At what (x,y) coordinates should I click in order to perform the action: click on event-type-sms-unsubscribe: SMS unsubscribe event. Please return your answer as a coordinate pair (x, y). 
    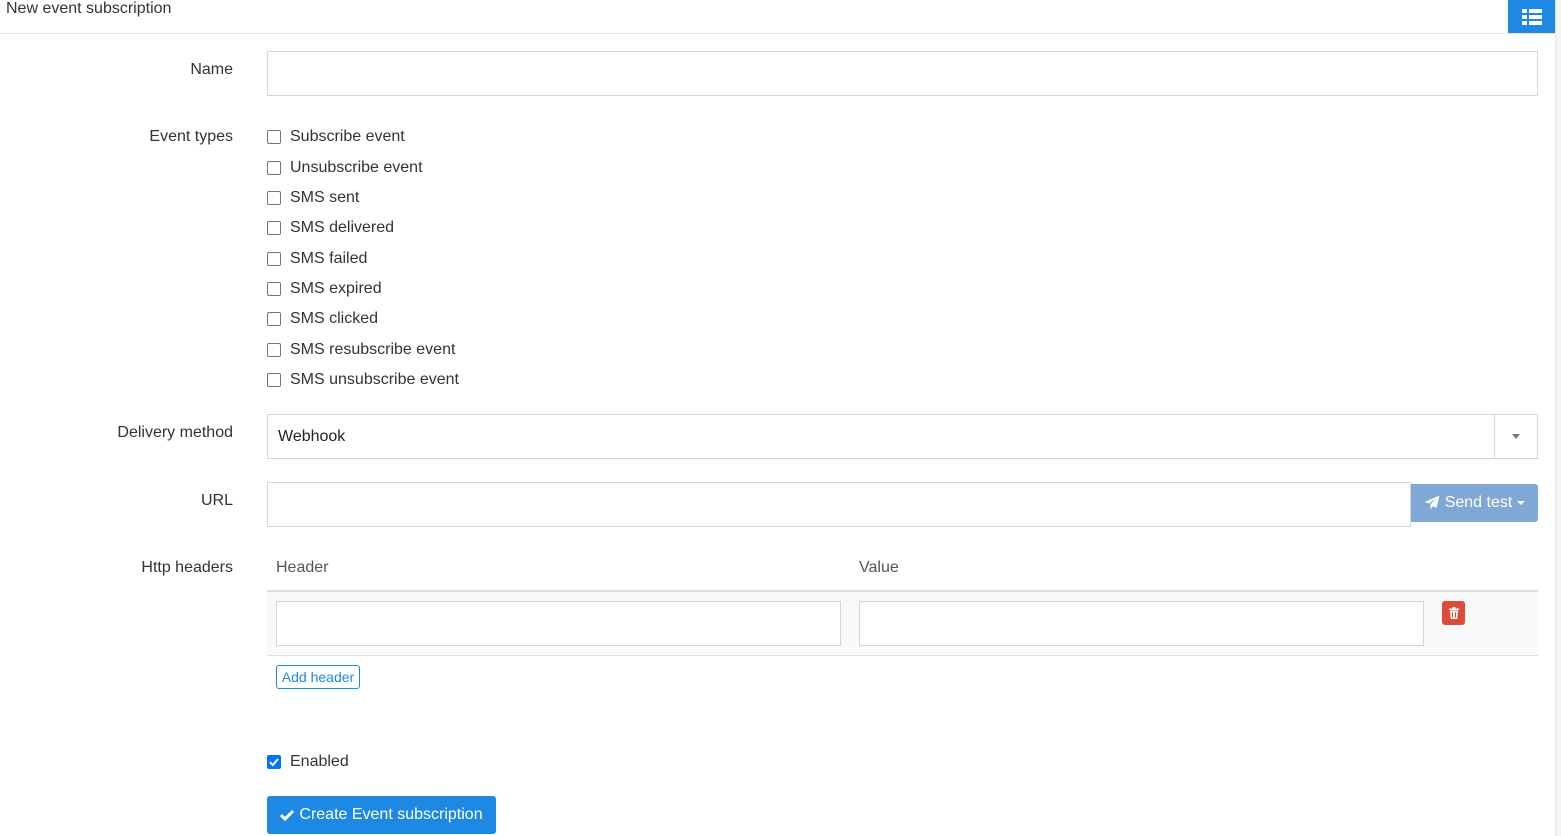
    Looking at the image, I should click on (363, 380).